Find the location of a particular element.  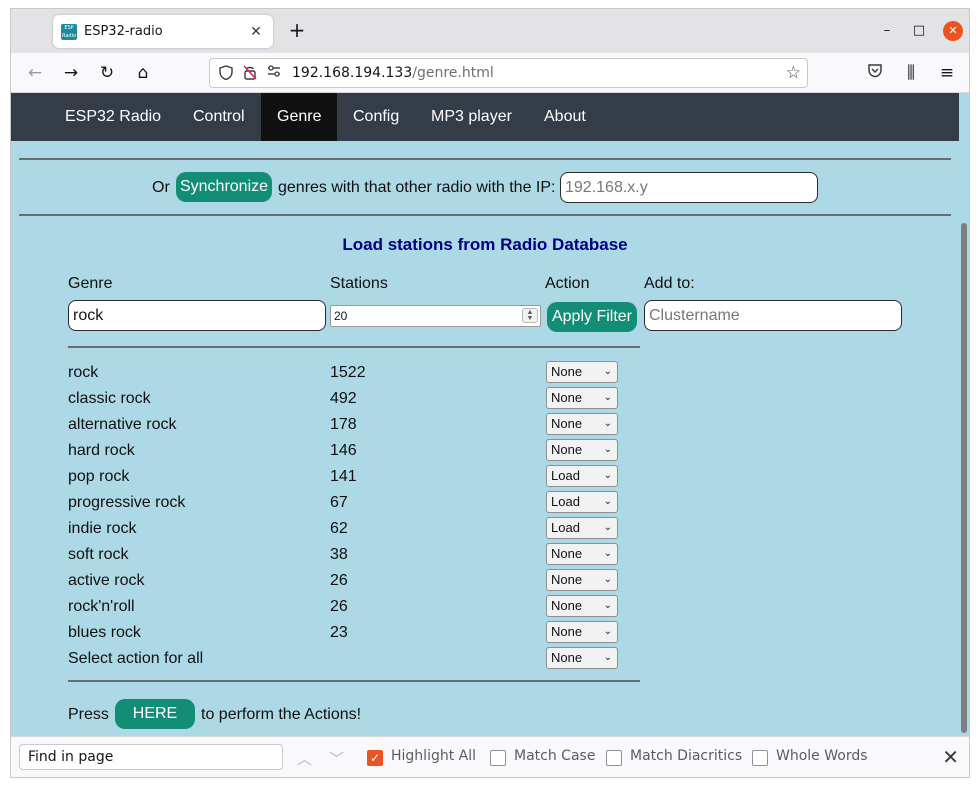

bookmark-star-icon: ☆ is located at coordinates (793, 73).